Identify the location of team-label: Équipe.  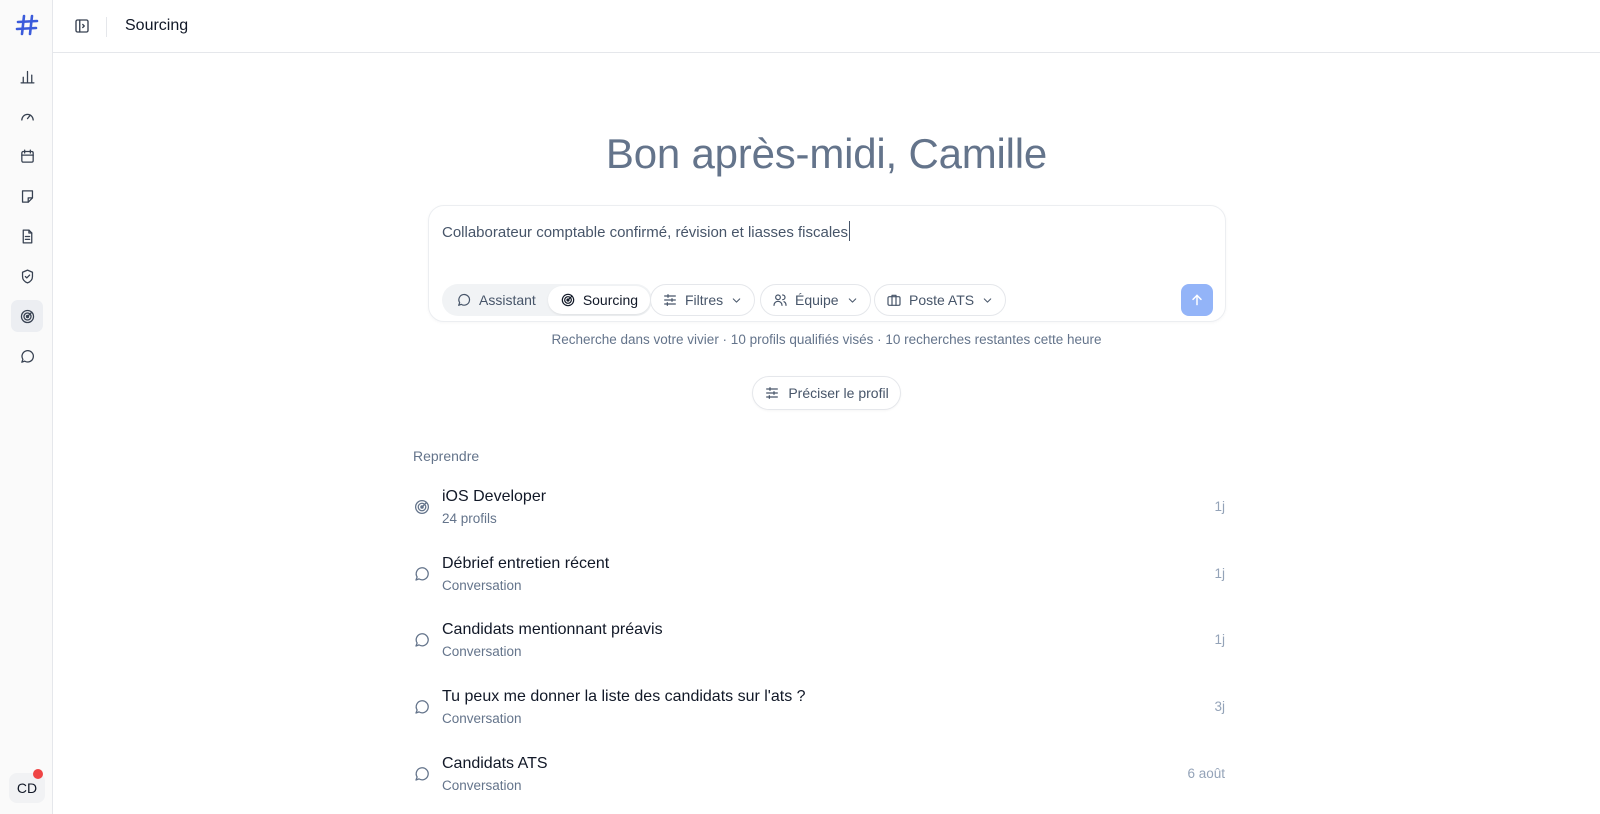
(817, 300).